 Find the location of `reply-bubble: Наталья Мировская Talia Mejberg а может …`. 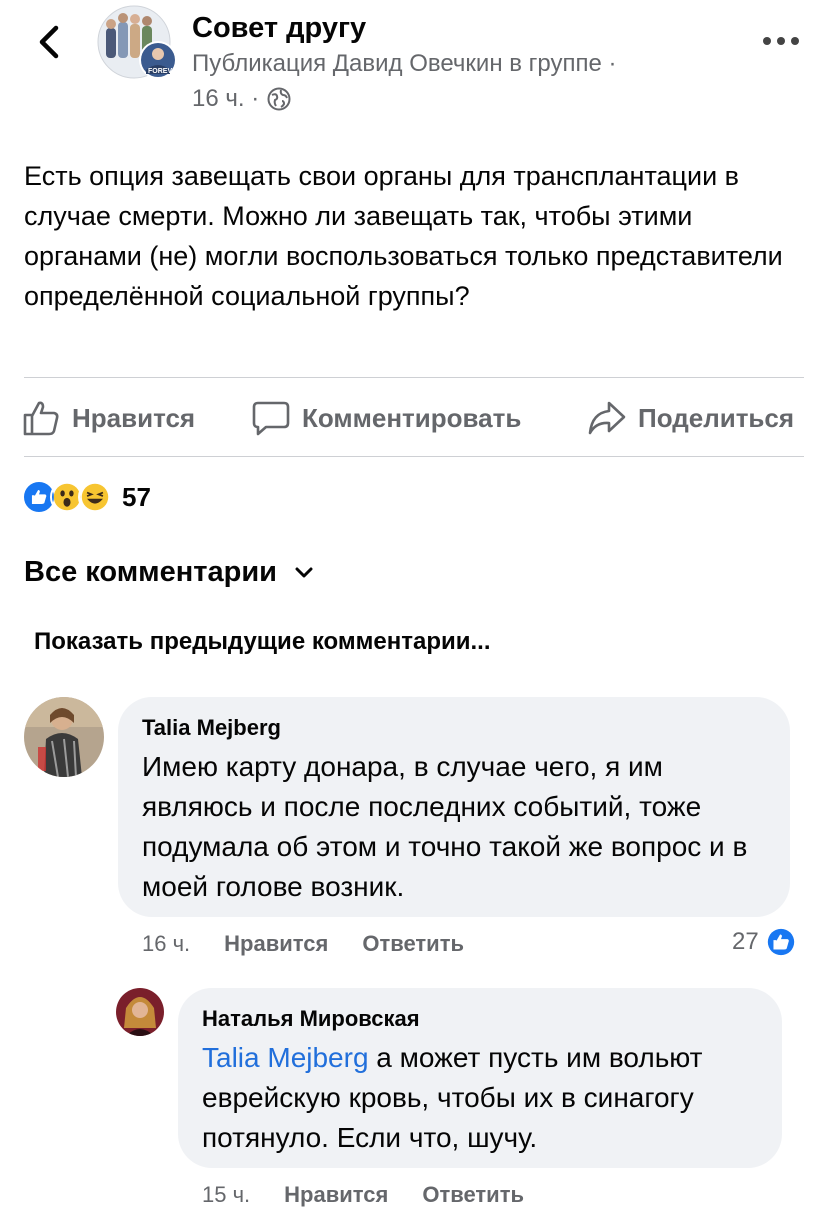

reply-bubble: Наталья Мировская Talia Mejberg а может … is located at coordinates (480, 1078).